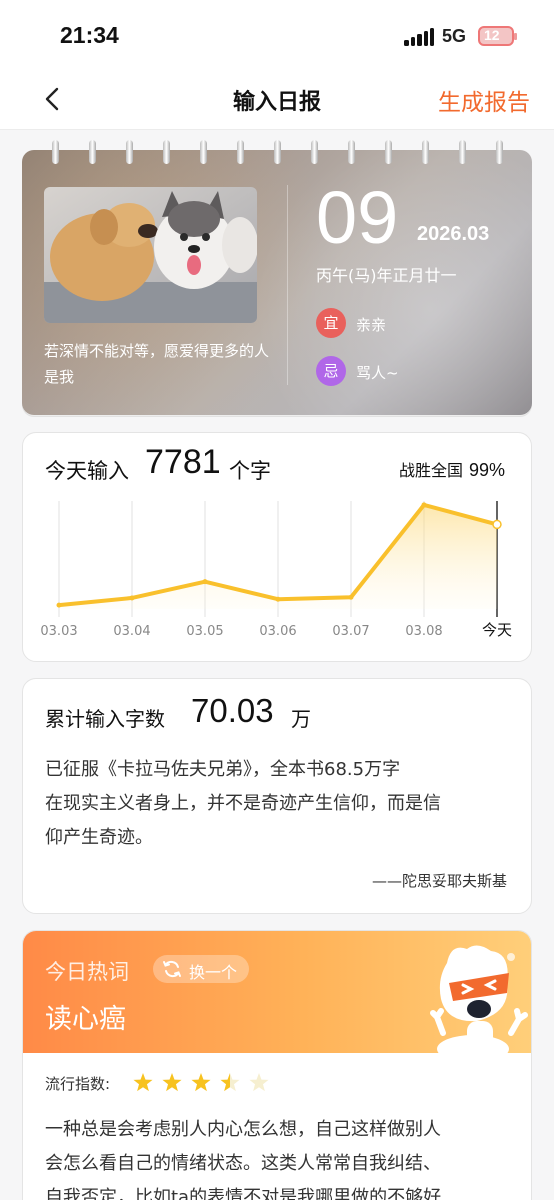  I want to click on today-input-label: 今天输入, so click(87, 471).